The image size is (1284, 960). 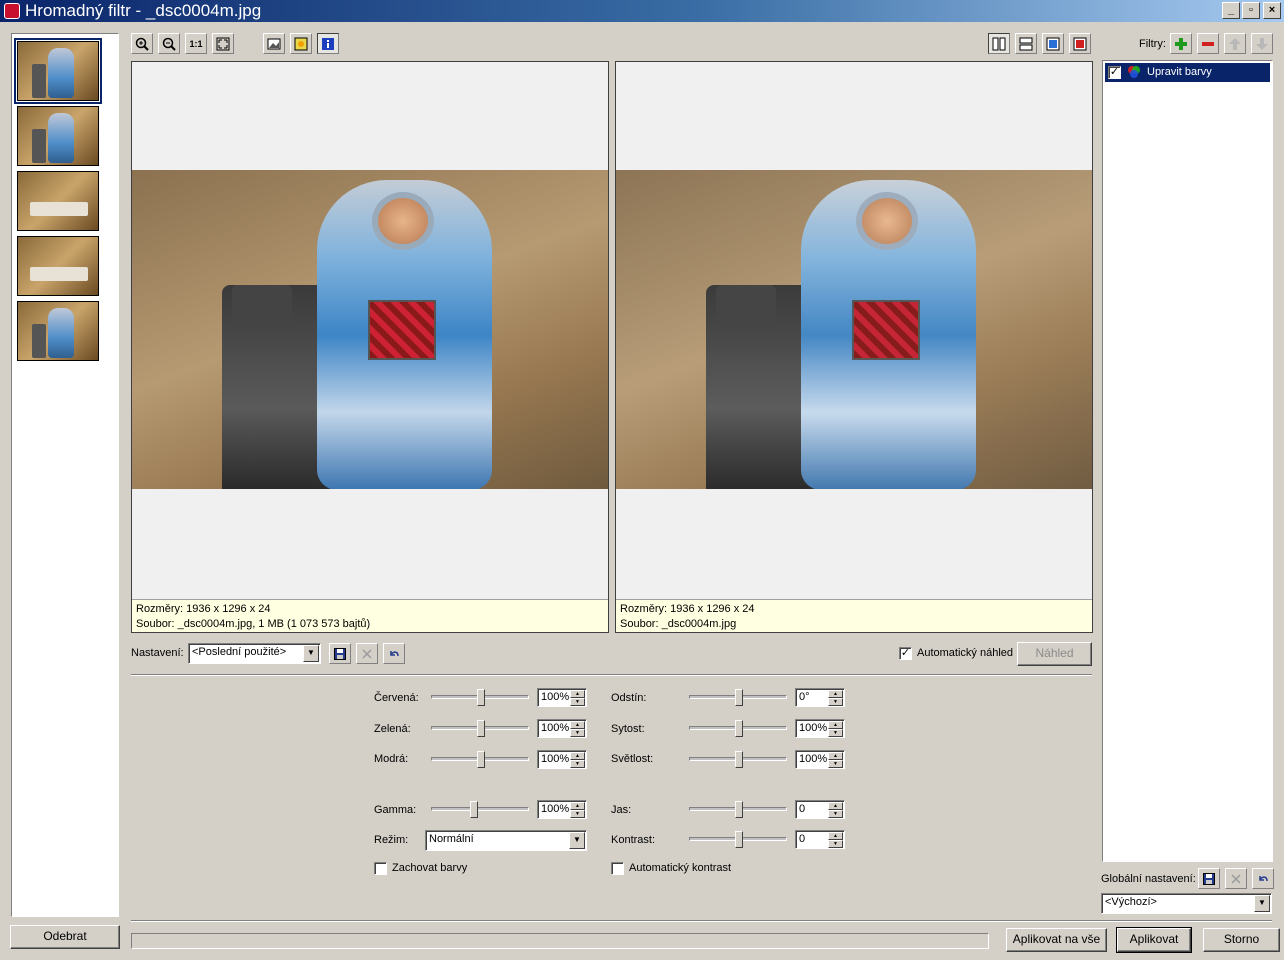 What do you see at coordinates (678, 624) in the screenshot?
I see `image-file: Soubor: _dsc0004m.jpg` at bounding box center [678, 624].